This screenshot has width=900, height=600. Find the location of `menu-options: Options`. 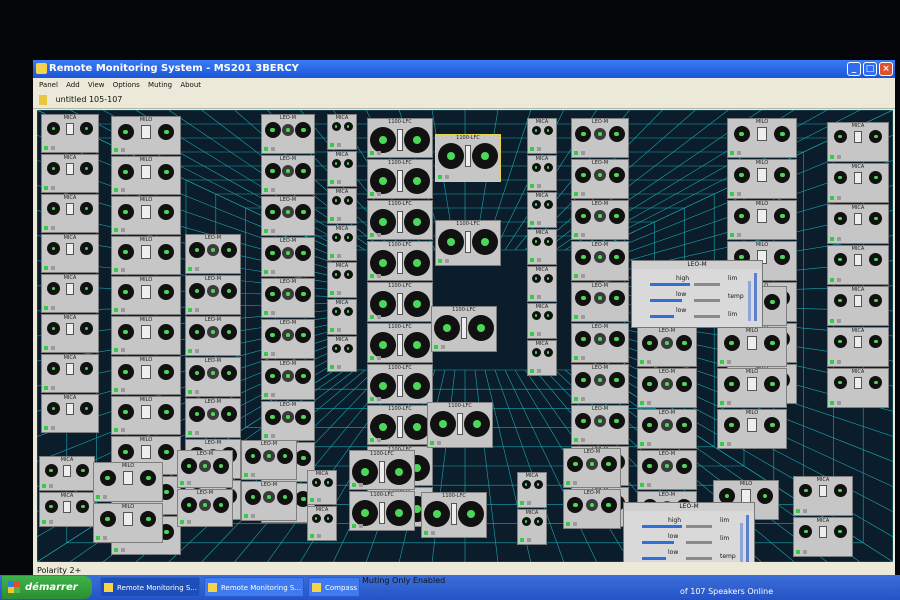

menu-options: Options is located at coordinates (126, 85).